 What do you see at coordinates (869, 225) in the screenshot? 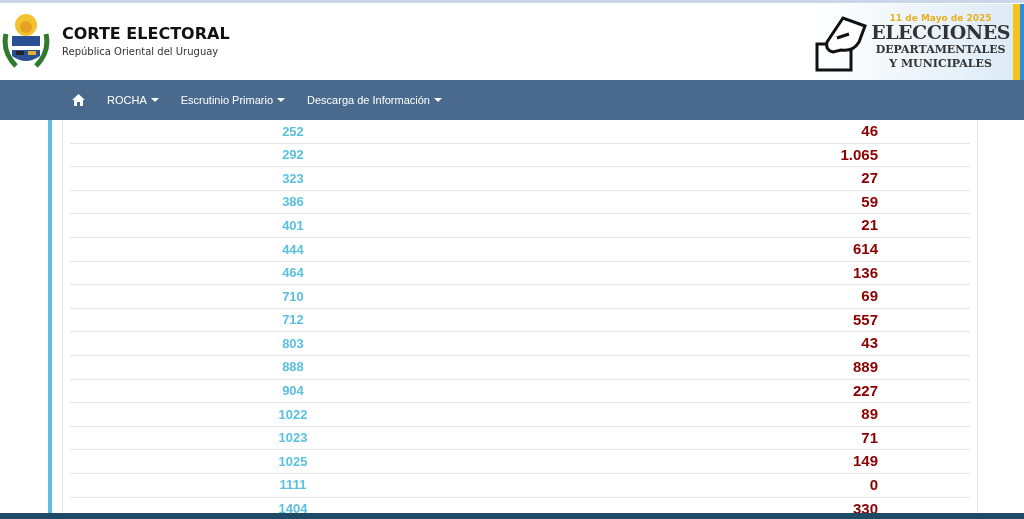
I see `vote-count-cell-text: 21` at bounding box center [869, 225].